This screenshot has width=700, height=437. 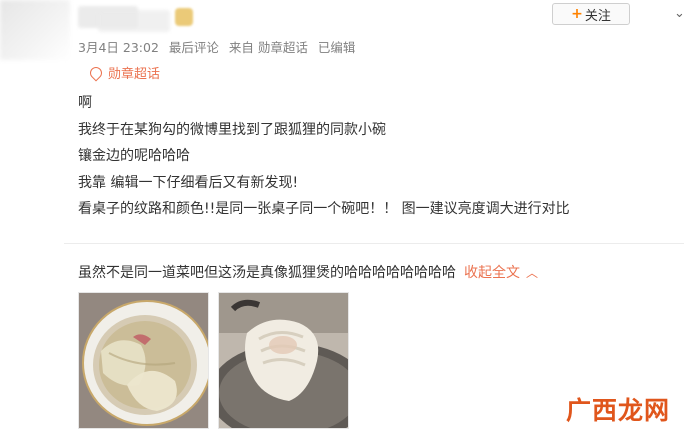 I want to click on post-image-soup-bowl, so click(x=143, y=360).